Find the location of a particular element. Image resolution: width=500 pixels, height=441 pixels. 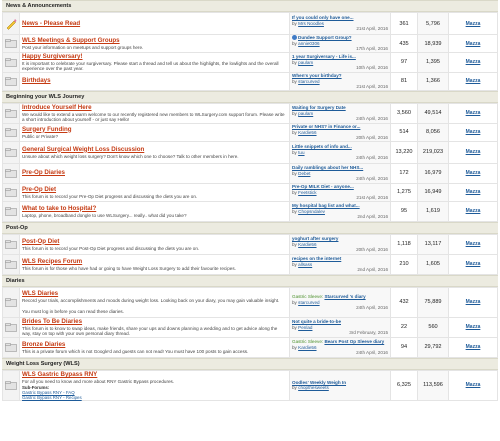

forum-title-link: Pre-Op Diaries is located at coordinates (154, 172).